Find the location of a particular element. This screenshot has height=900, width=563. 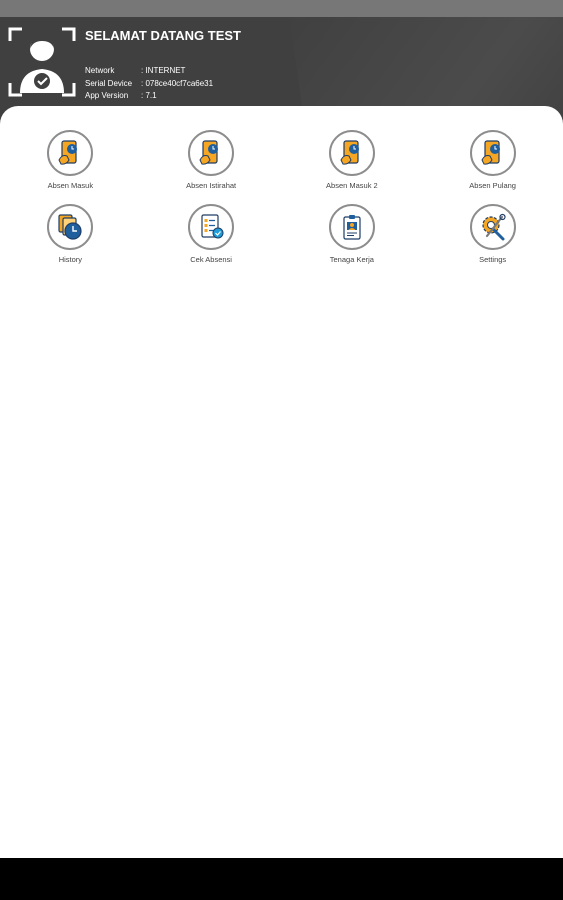

menu-label: Absen Masuk is located at coordinates (70, 185).